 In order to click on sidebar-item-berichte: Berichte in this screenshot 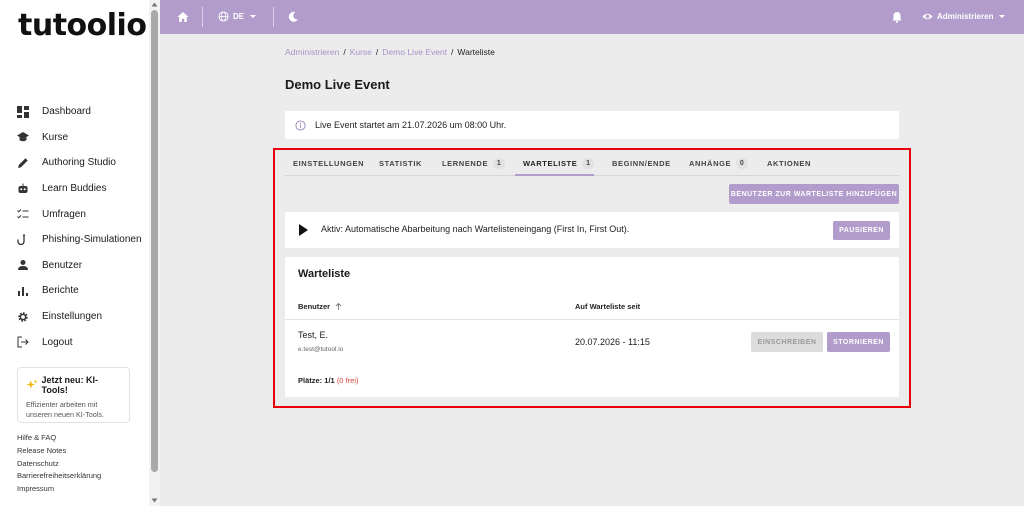, I will do `click(74, 291)`.